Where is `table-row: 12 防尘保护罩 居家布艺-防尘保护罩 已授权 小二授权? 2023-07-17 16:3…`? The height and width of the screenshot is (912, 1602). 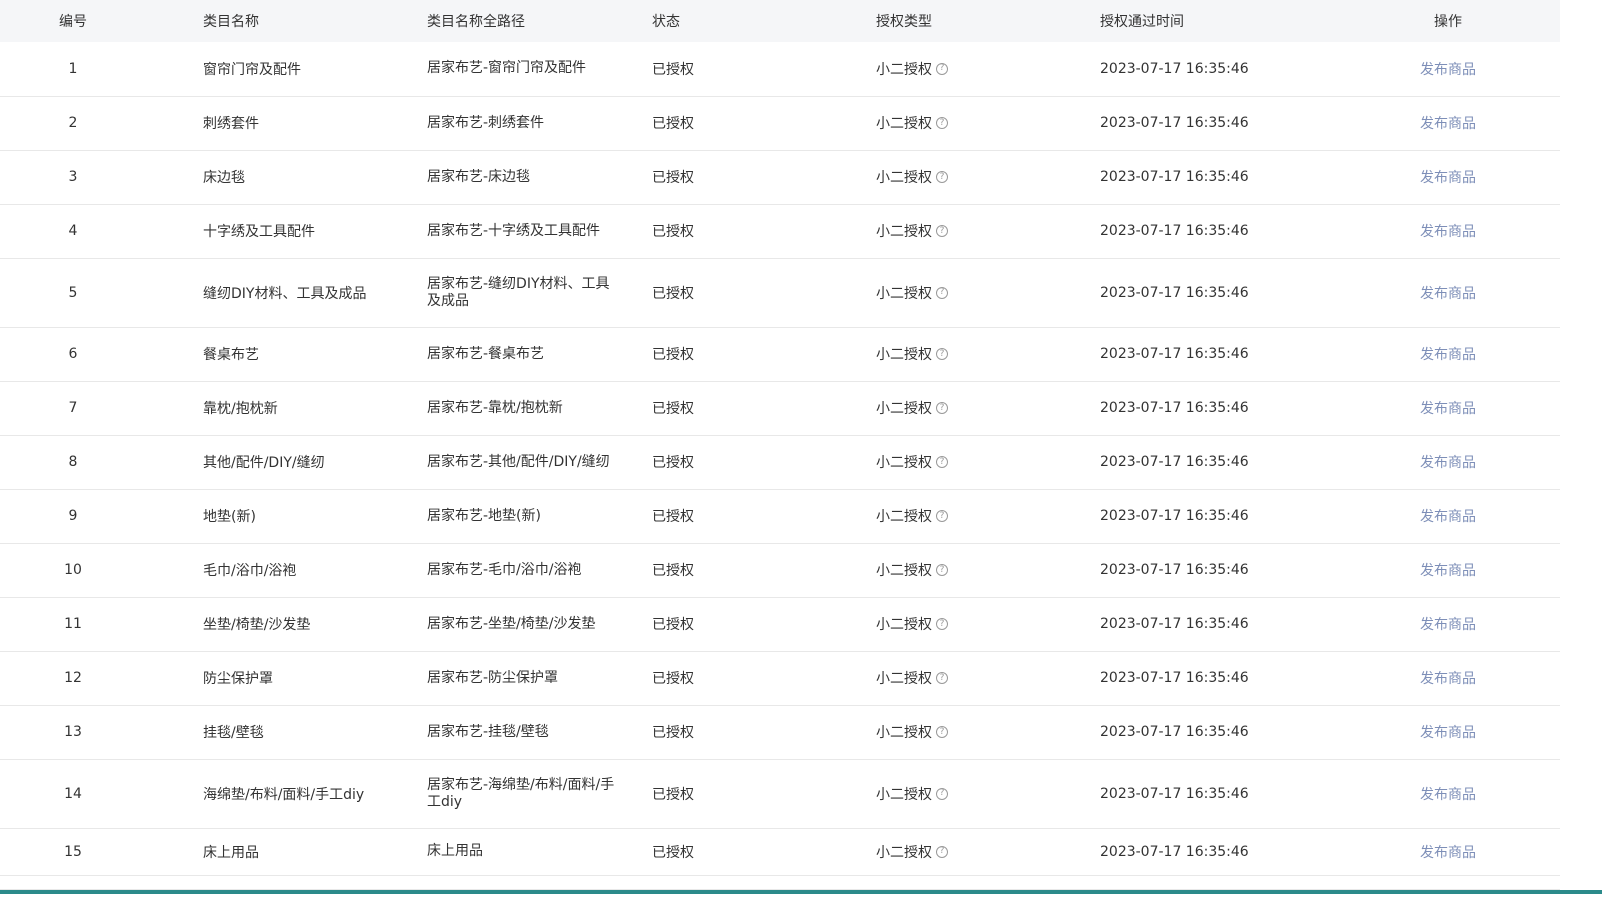 table-row: 12 防尘保护罩 居家布艺-防尘保护罩 已授权 小二授权? 2023-07-17 16:3… is located at coordinates (780, 678).